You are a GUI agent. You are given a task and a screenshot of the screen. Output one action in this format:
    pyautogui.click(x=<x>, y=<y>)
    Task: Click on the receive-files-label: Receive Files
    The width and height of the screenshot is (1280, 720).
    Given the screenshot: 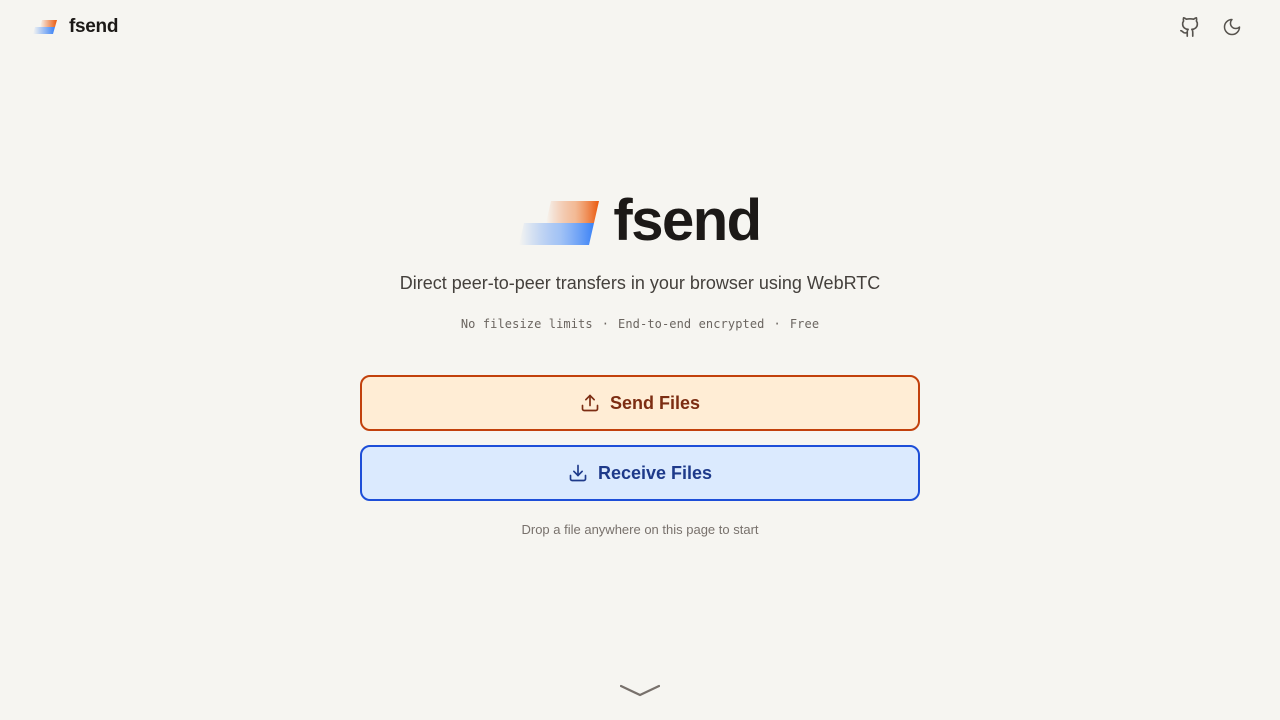 What is the action you would take?
    pyautogui.click(x=655, y=472)
    